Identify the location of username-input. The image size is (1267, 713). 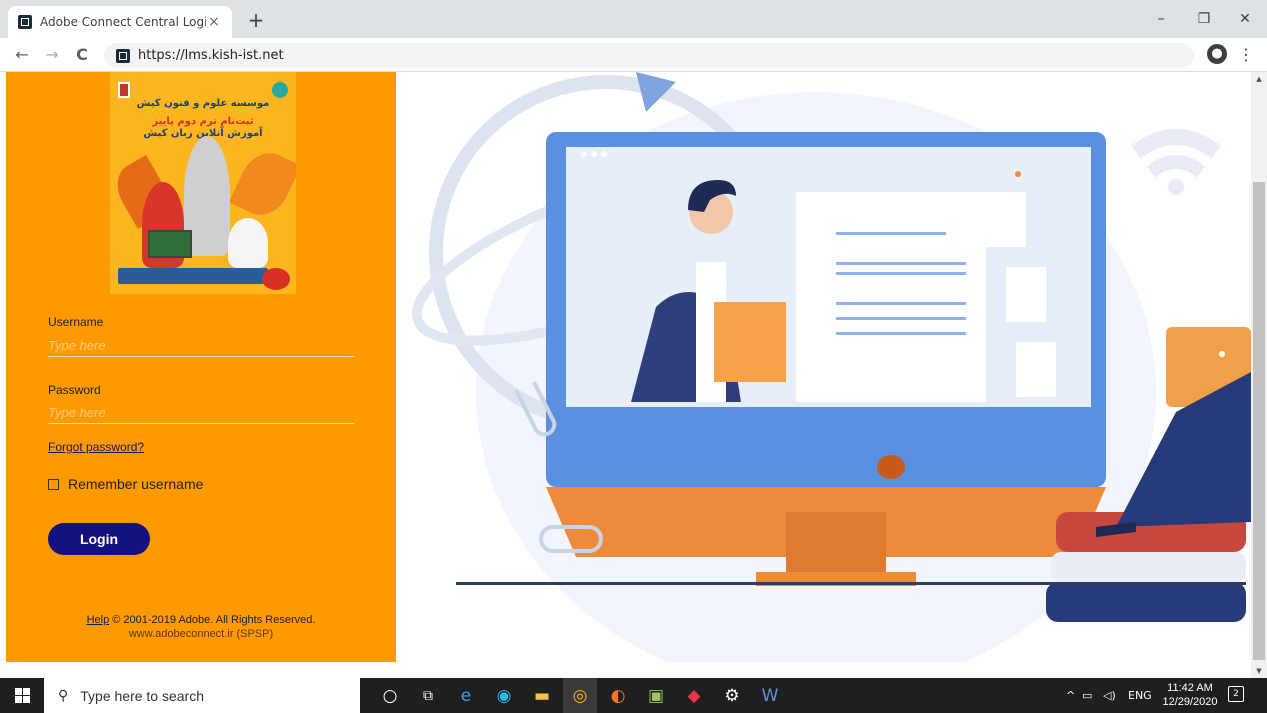
(201, 346).